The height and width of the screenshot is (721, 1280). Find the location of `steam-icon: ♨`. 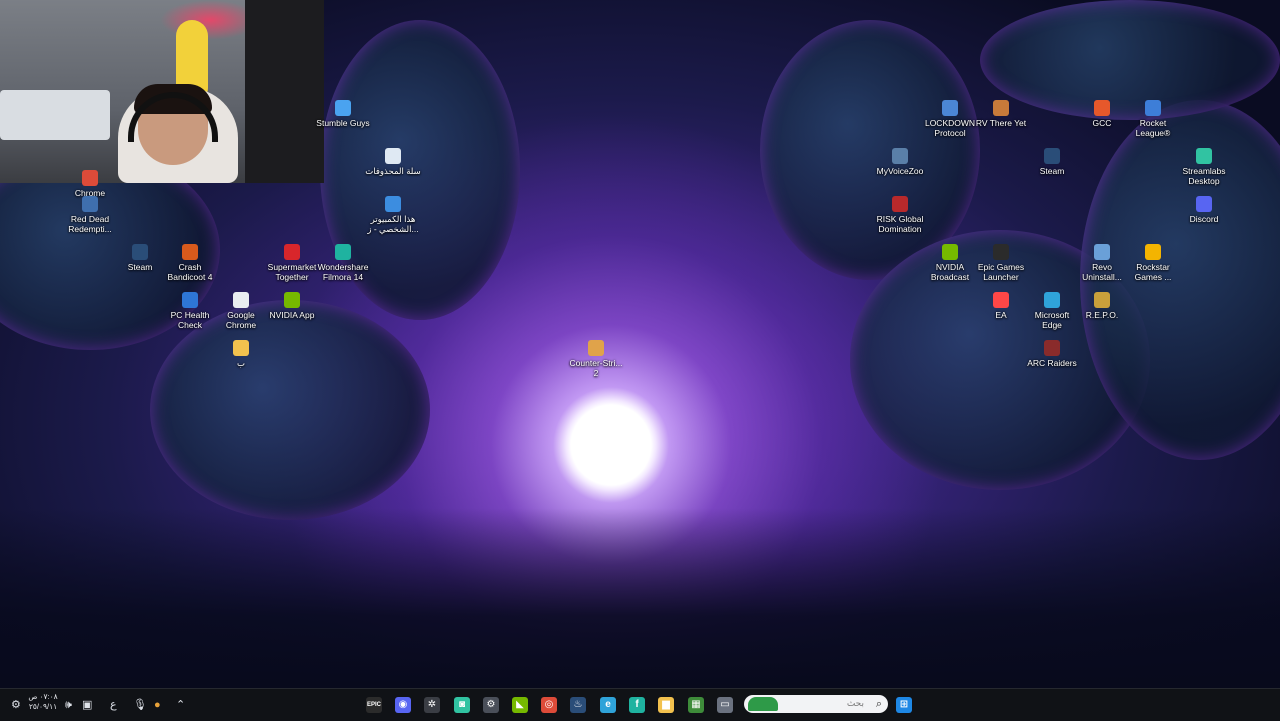

steam-icon: ♨ is located at coordinates (578, 705).